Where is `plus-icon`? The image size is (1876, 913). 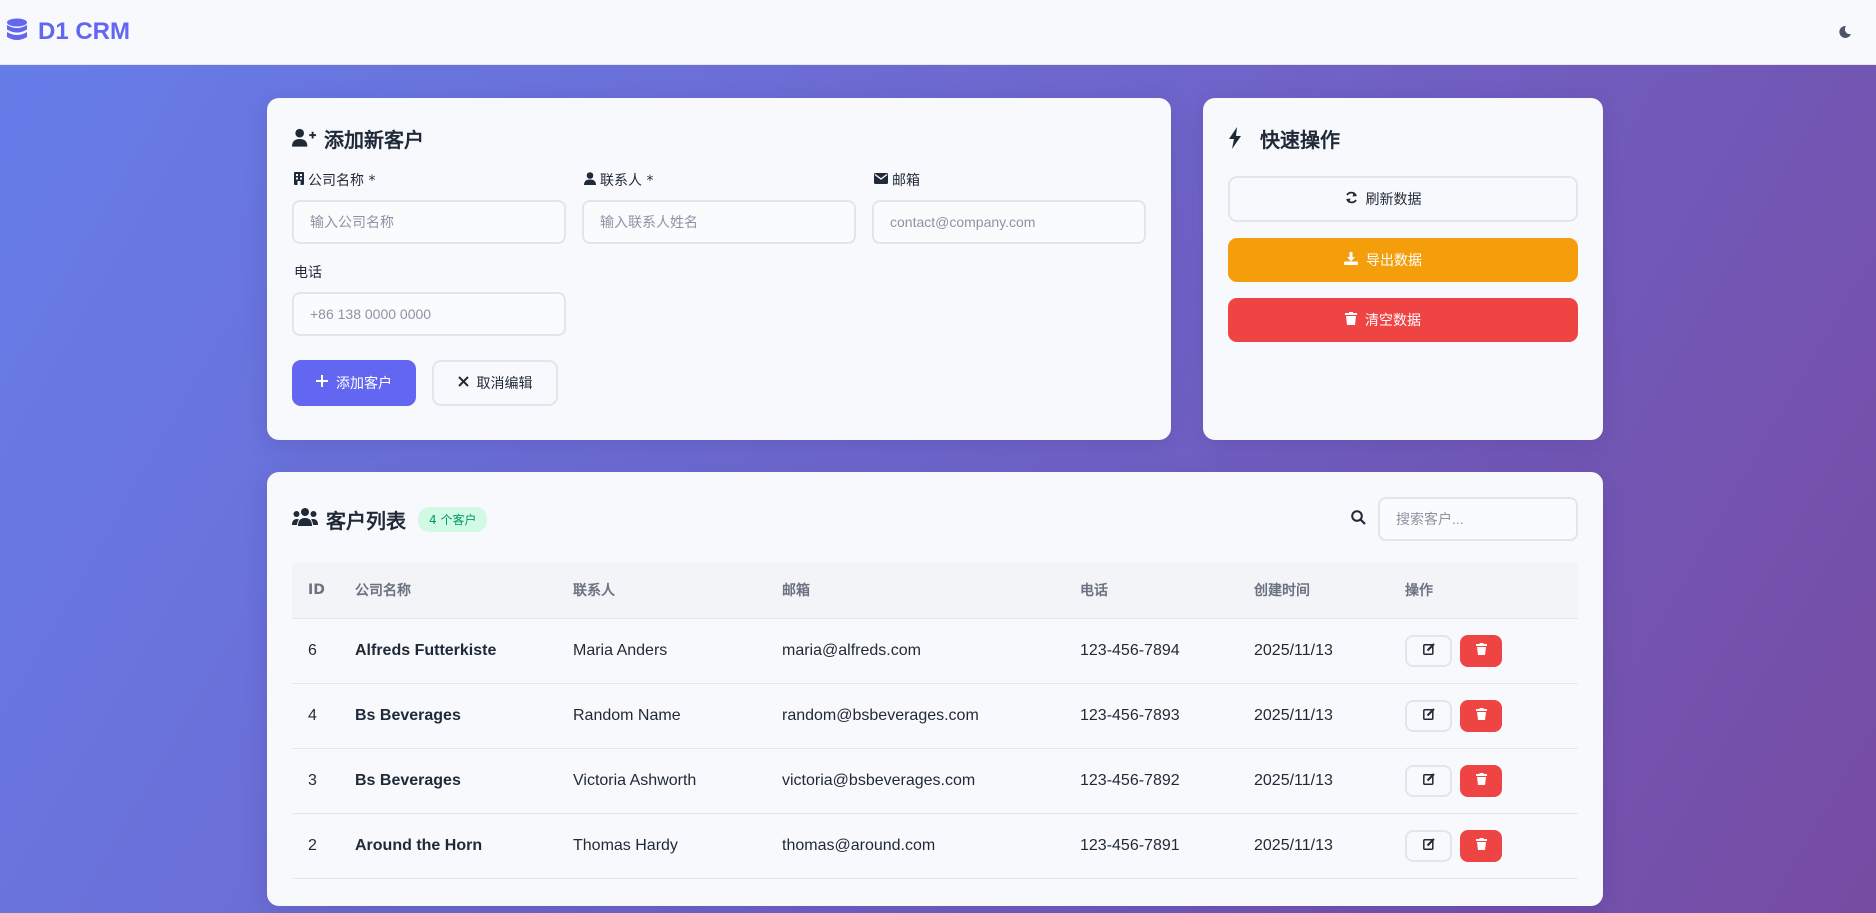 plus-icon is located at coordinates (322, 383).